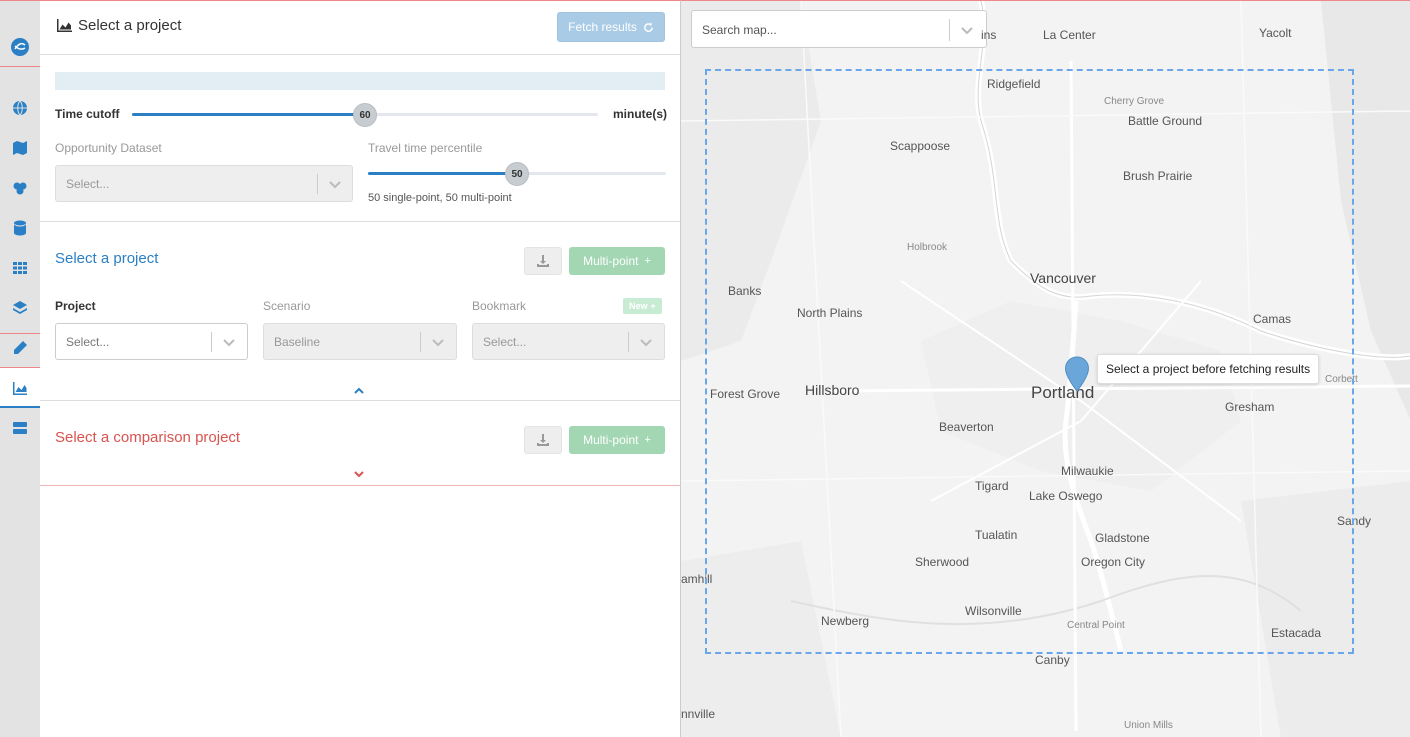 The width and height of the screenshot is (1410, 737). I want to click on pencil-icon, so click(20, 348).